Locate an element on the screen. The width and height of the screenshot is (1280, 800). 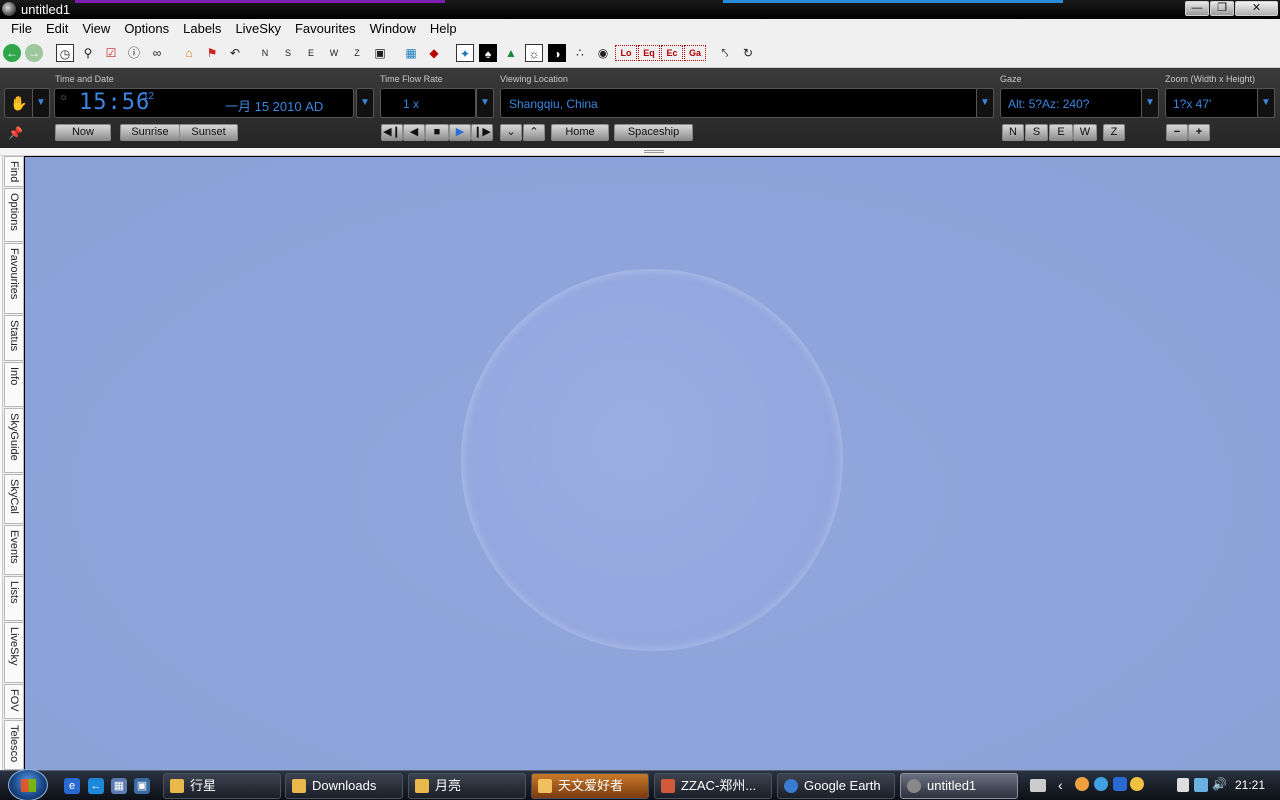
task-button: Google Earth is located at coordinates (836, 786).